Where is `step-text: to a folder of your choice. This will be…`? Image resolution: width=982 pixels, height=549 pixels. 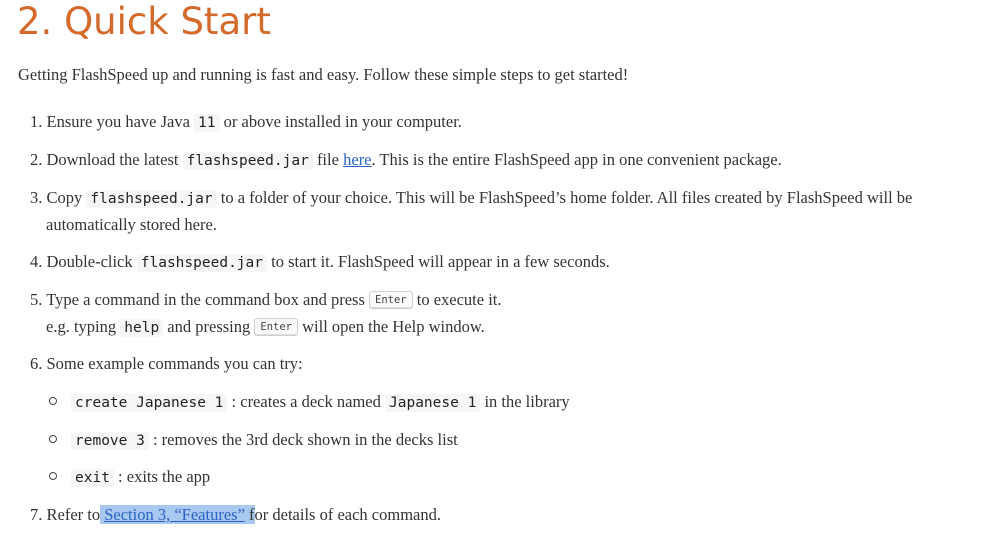 step-text: to a folder of your choice. This will be… is located at coordinates (566, 197).